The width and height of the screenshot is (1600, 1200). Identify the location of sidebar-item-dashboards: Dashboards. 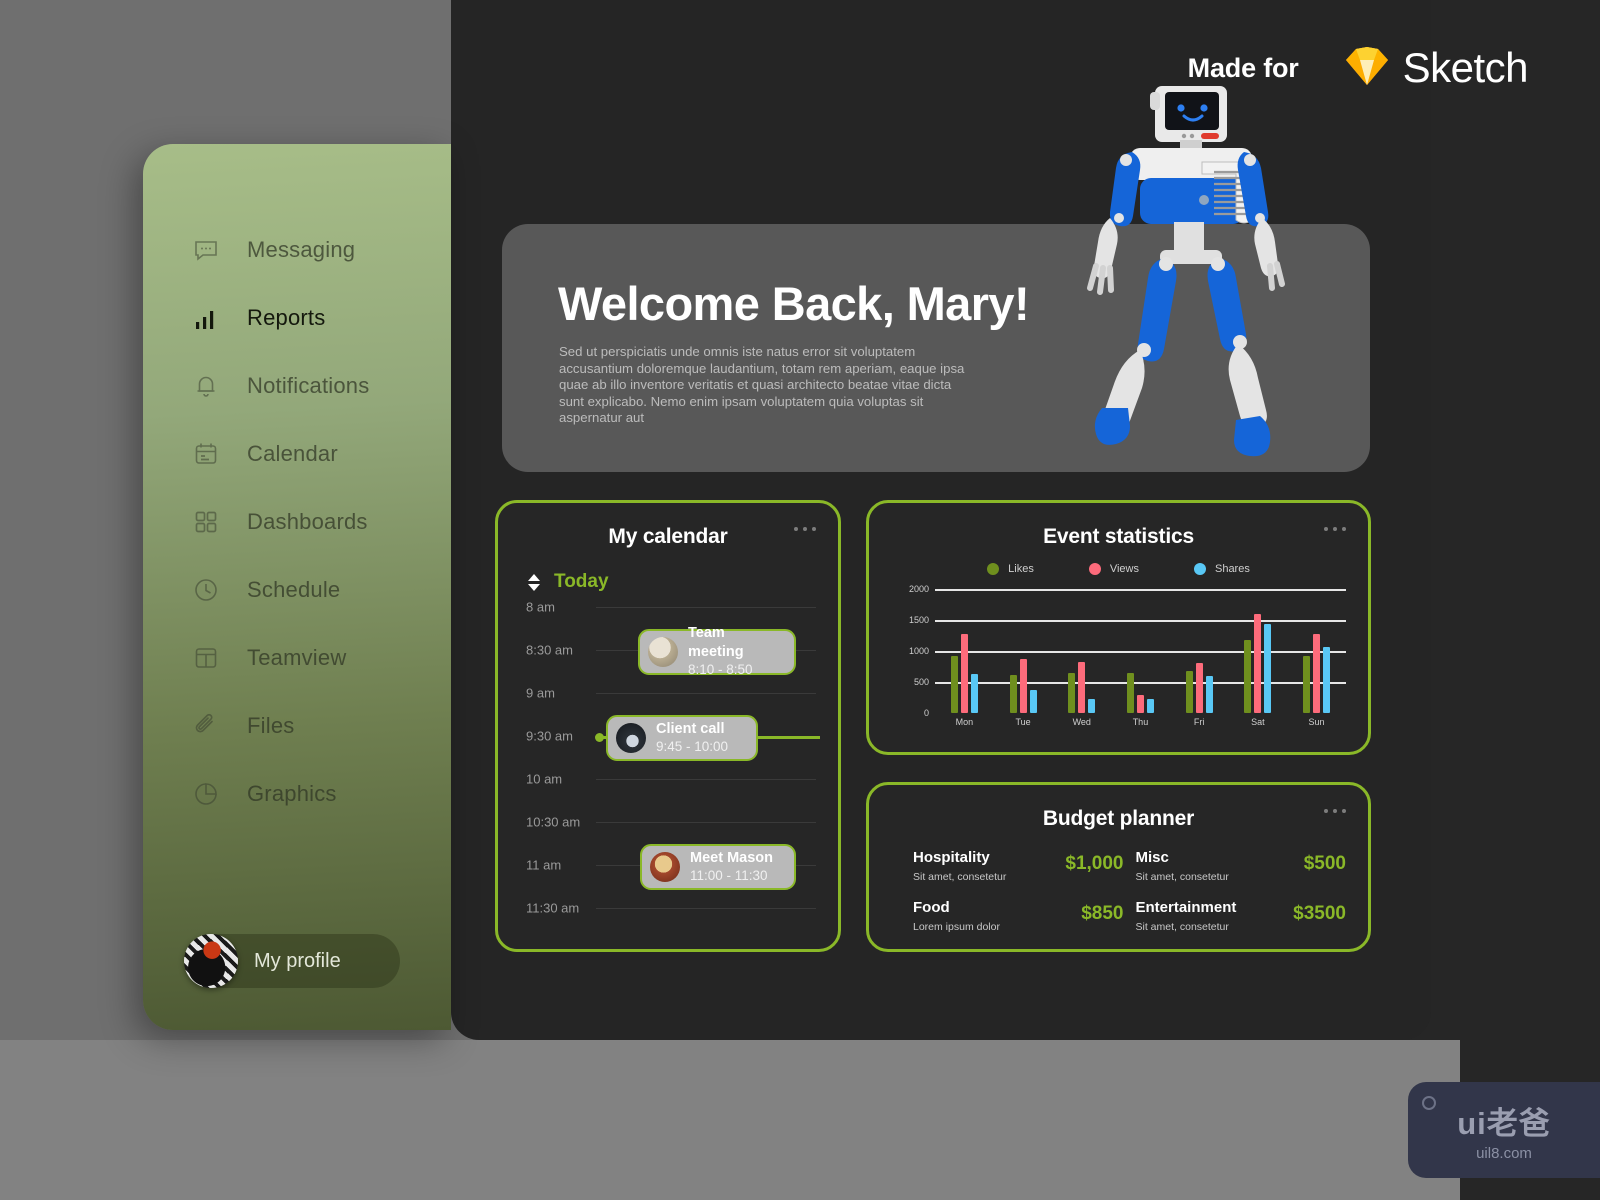
(297, 522).